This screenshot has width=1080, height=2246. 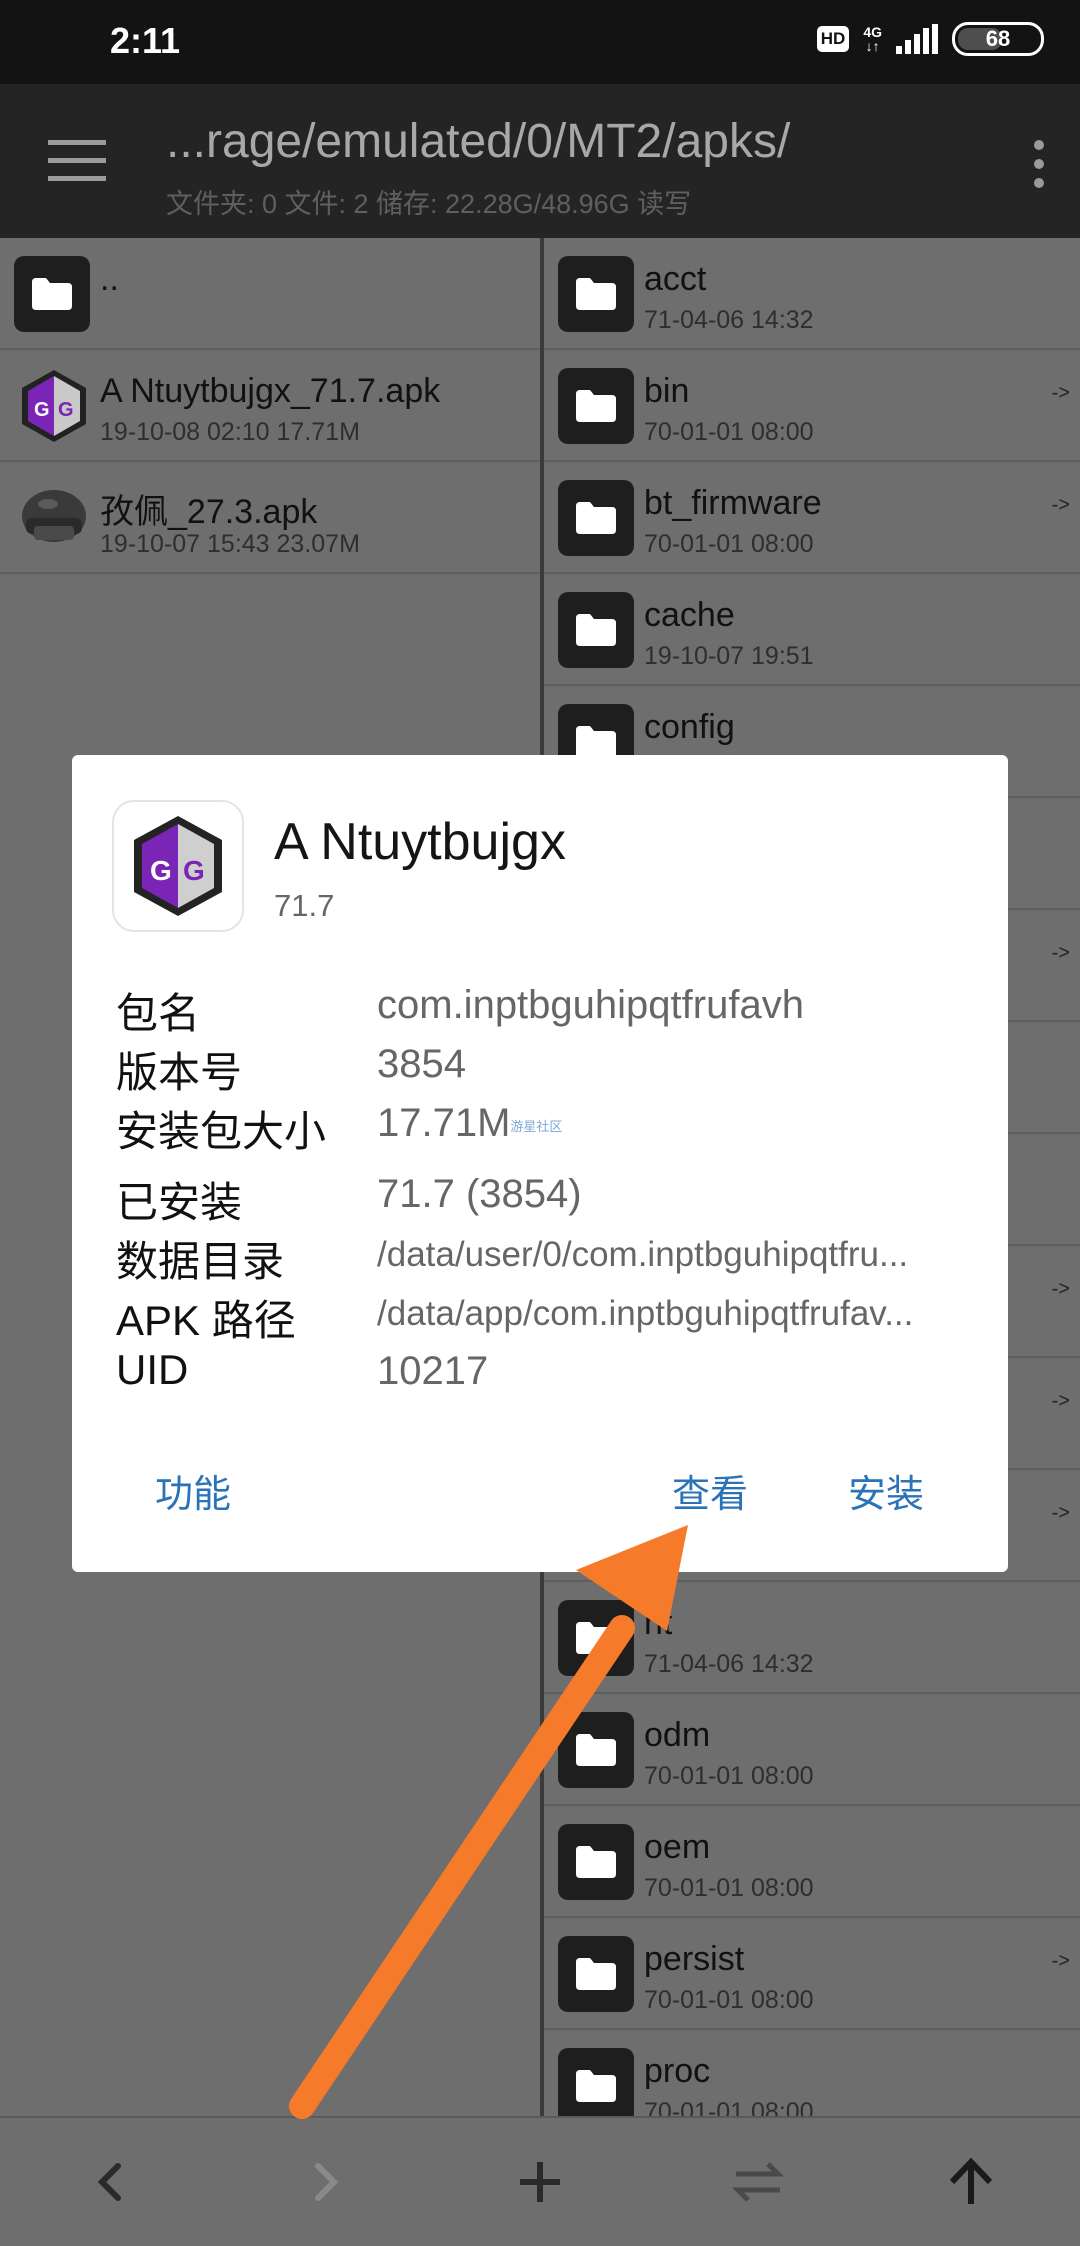 What do you see at coordinates (488, 1822) in the screenshot?
I see `annotation-arrow` at bounding box center [488, 1822].